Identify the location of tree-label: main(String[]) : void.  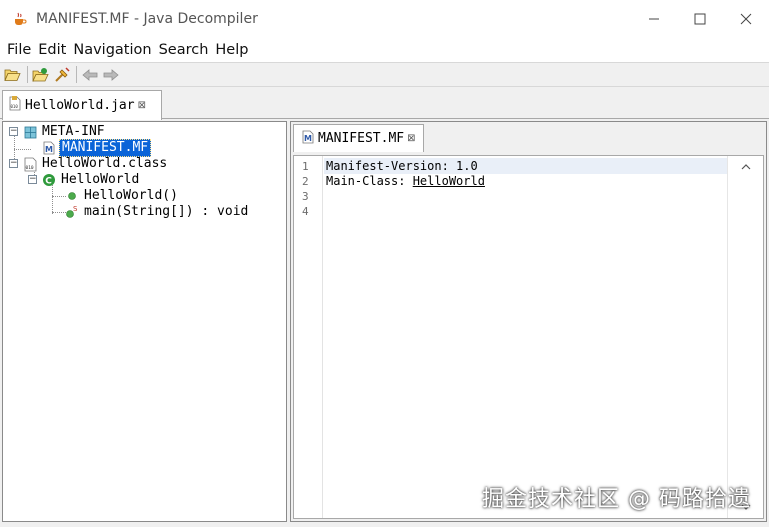
(166, 211).